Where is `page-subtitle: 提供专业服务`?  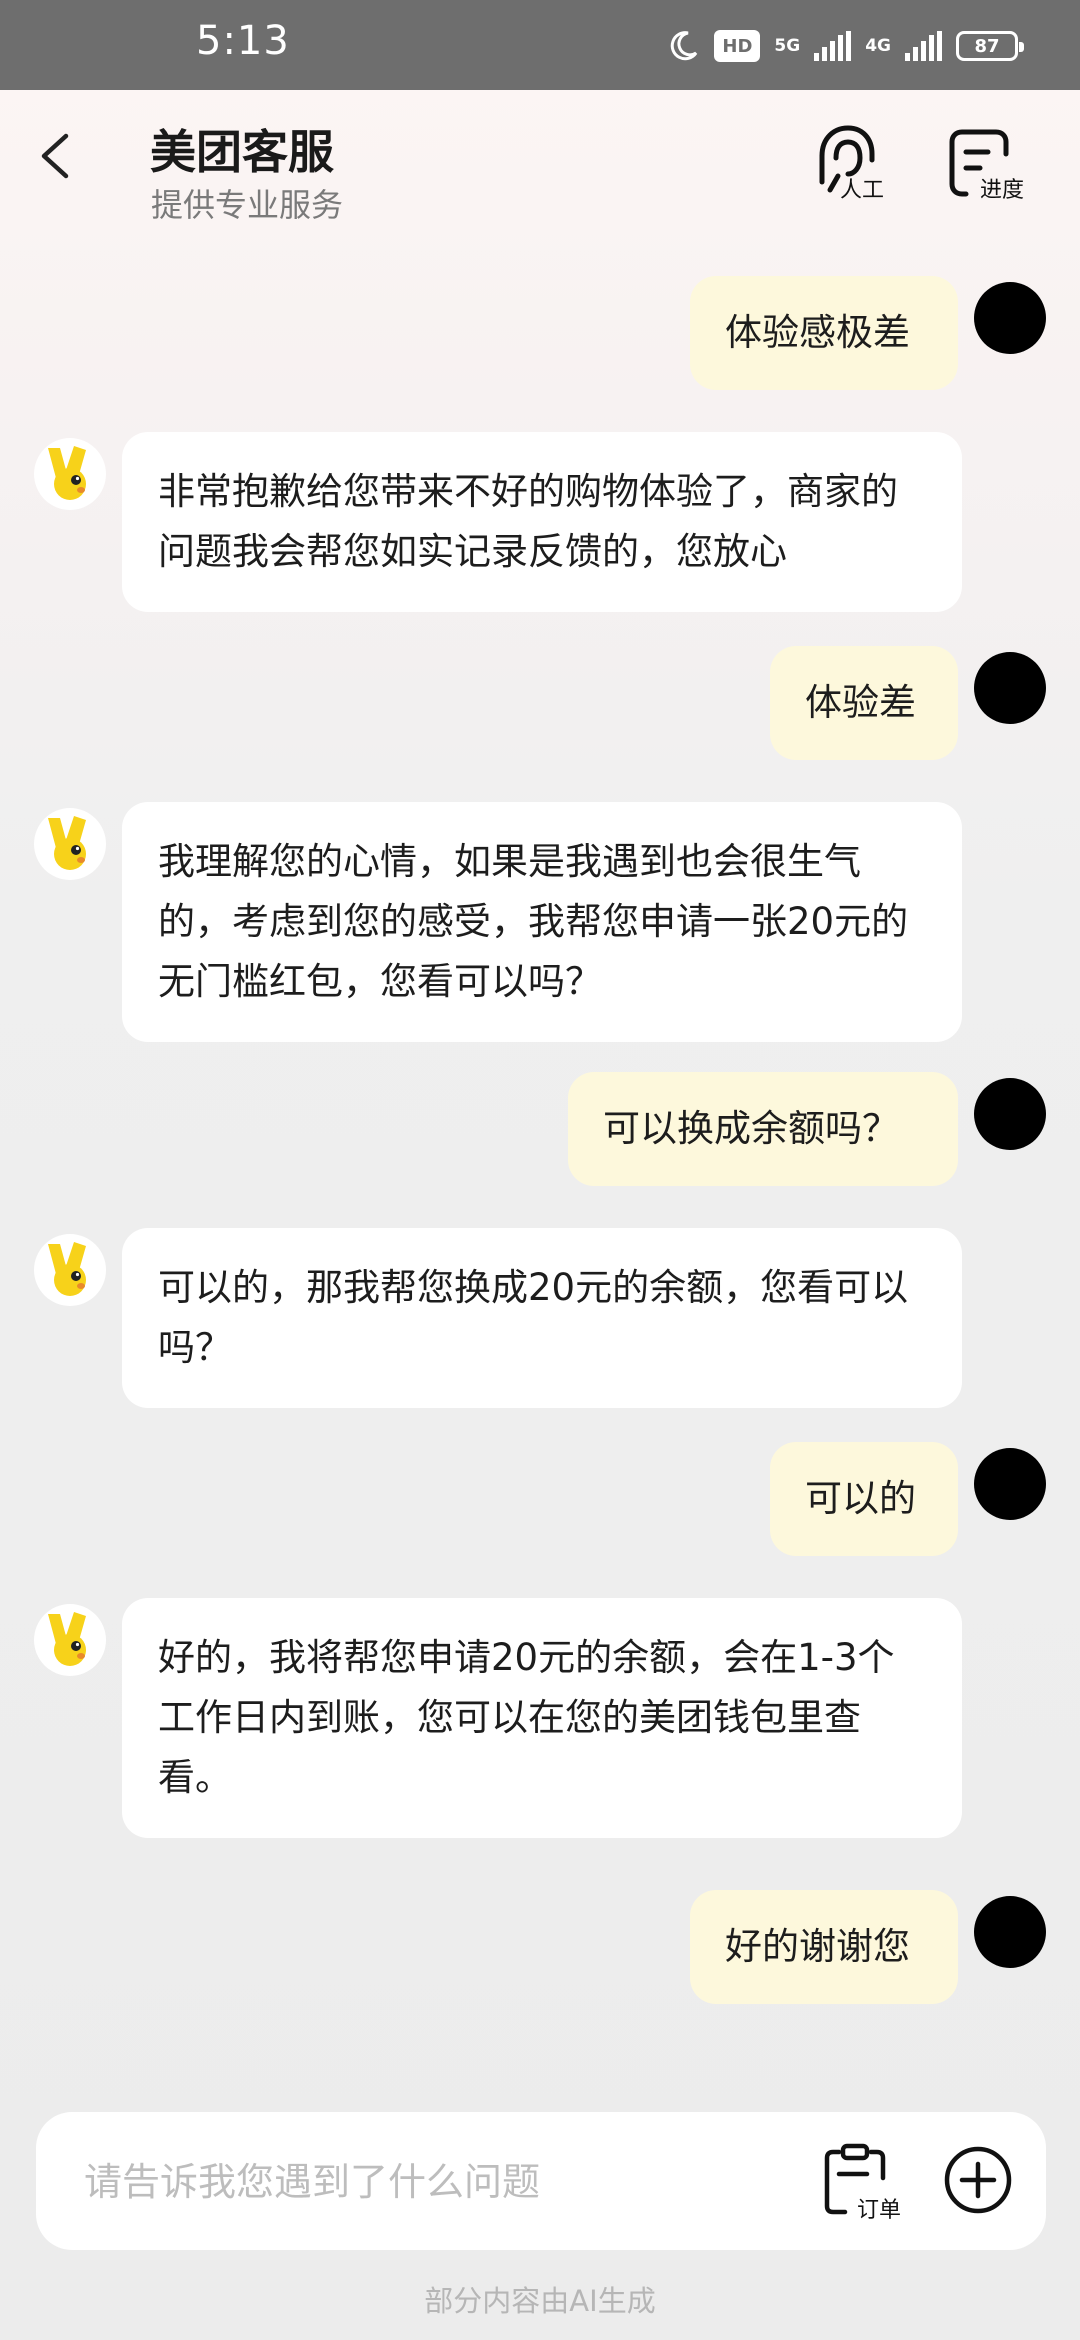 page-subtitle: 提供专业服务 is located at coordinates (247, 205).